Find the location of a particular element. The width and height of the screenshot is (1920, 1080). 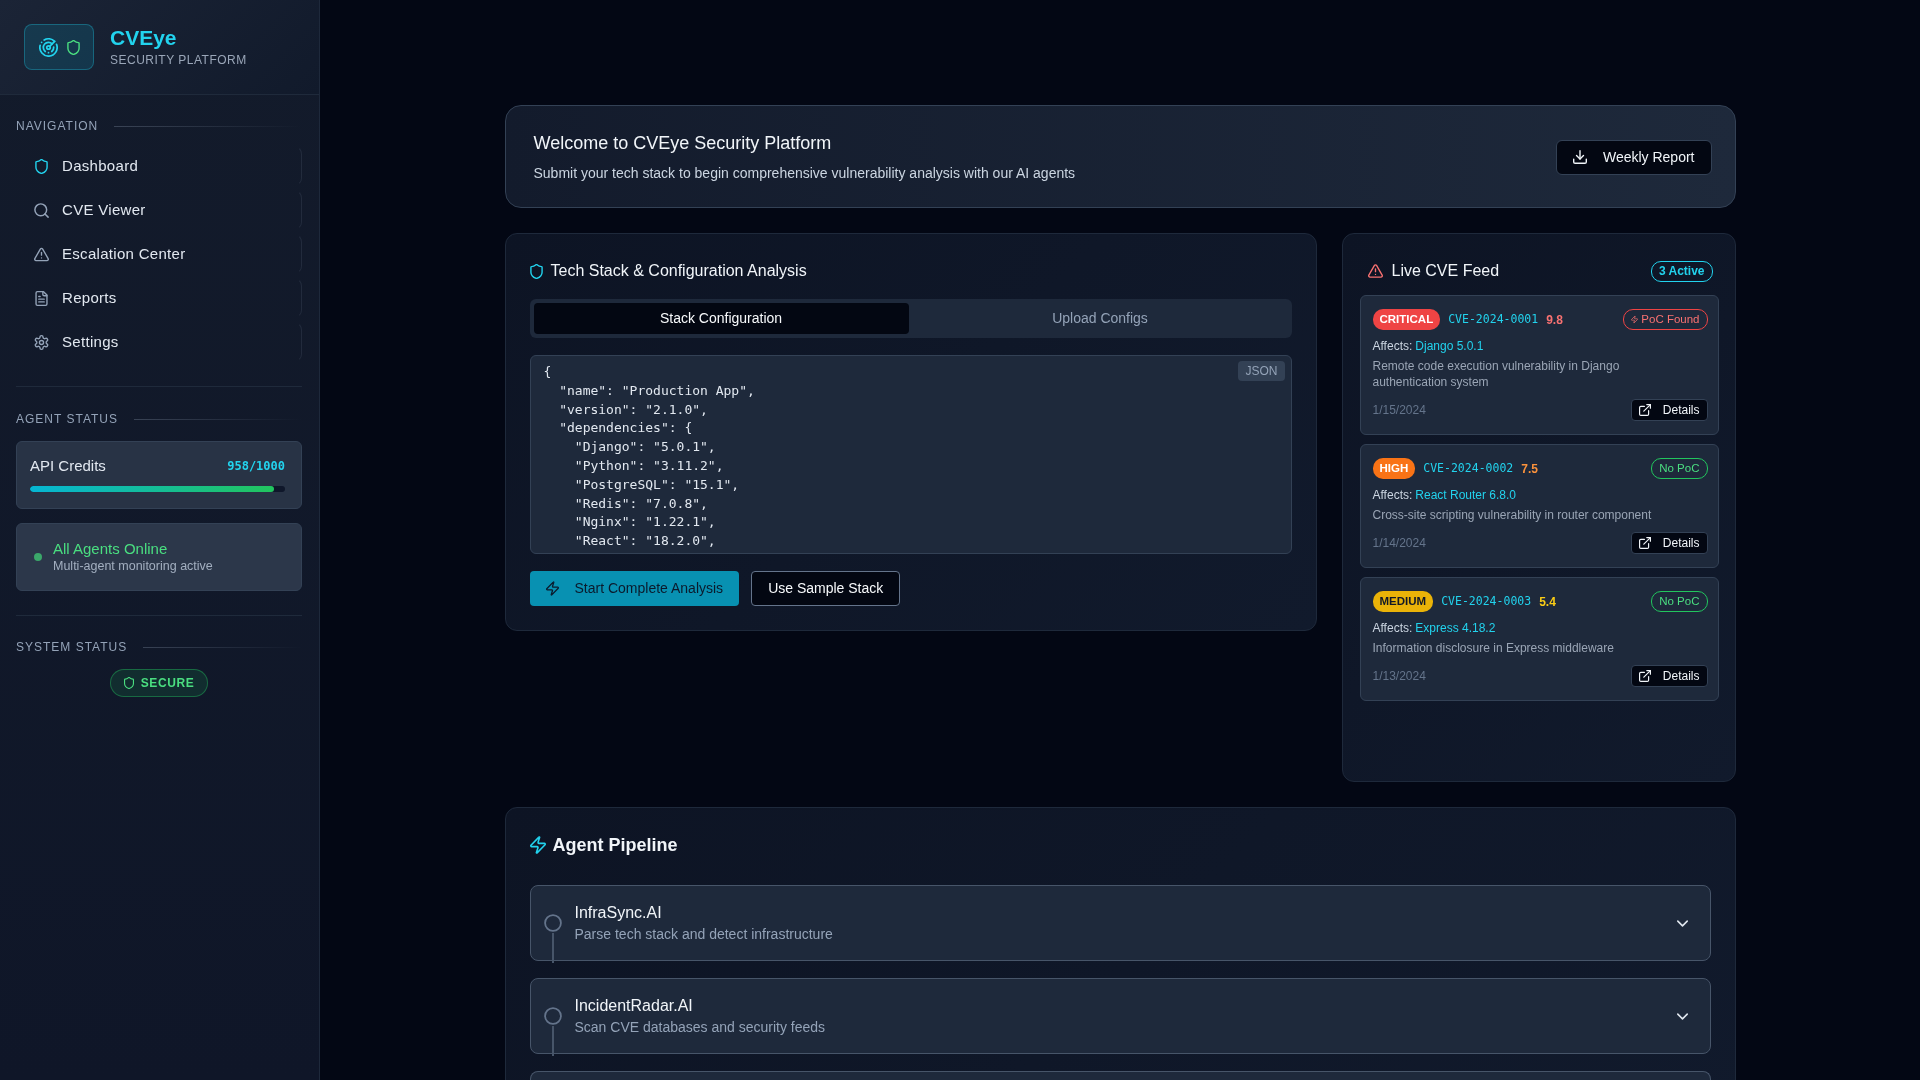

section-heading: SYSTEM STATUS is located at coordinates (72, 647).